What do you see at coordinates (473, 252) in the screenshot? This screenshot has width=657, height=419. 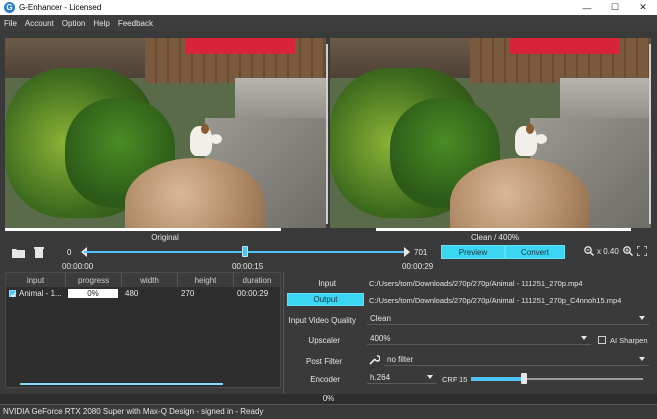 I see `preview-button: Preview` at bounding box center [473, 252].